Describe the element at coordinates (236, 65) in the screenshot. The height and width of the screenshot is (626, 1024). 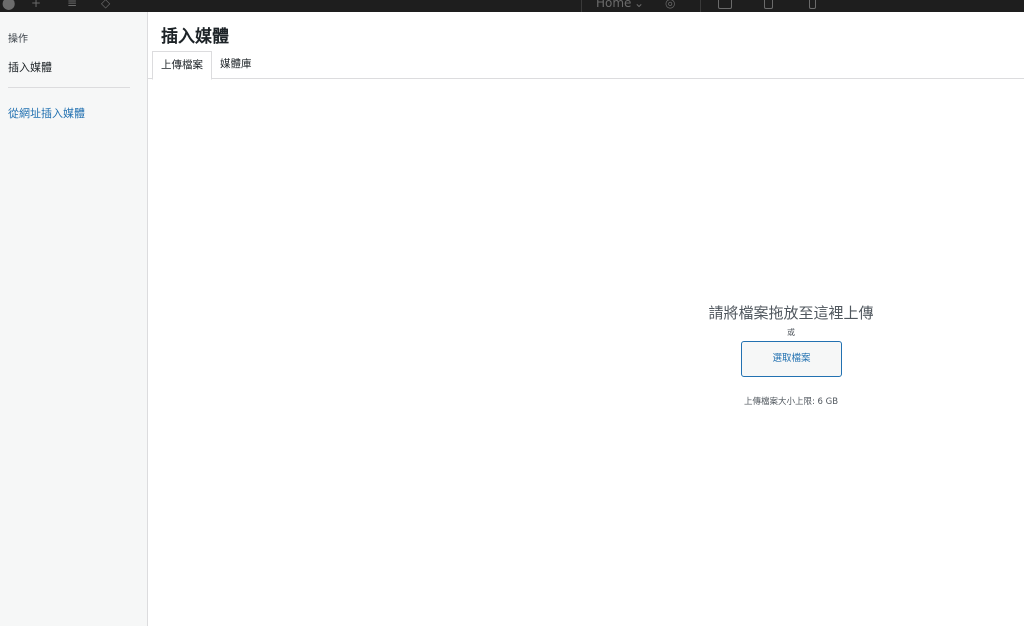
I see `tab-media-library: 媒體庫` at that location.